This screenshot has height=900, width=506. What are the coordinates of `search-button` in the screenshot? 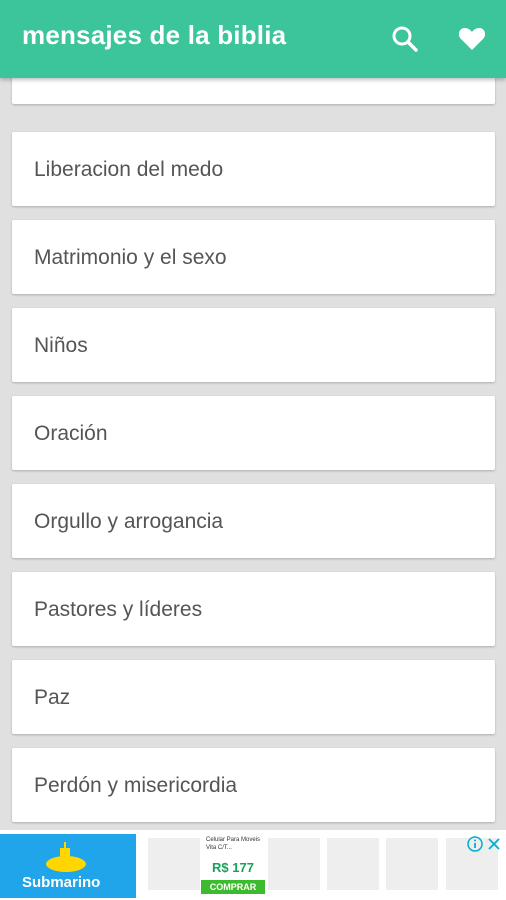 It's located at (405, 39).